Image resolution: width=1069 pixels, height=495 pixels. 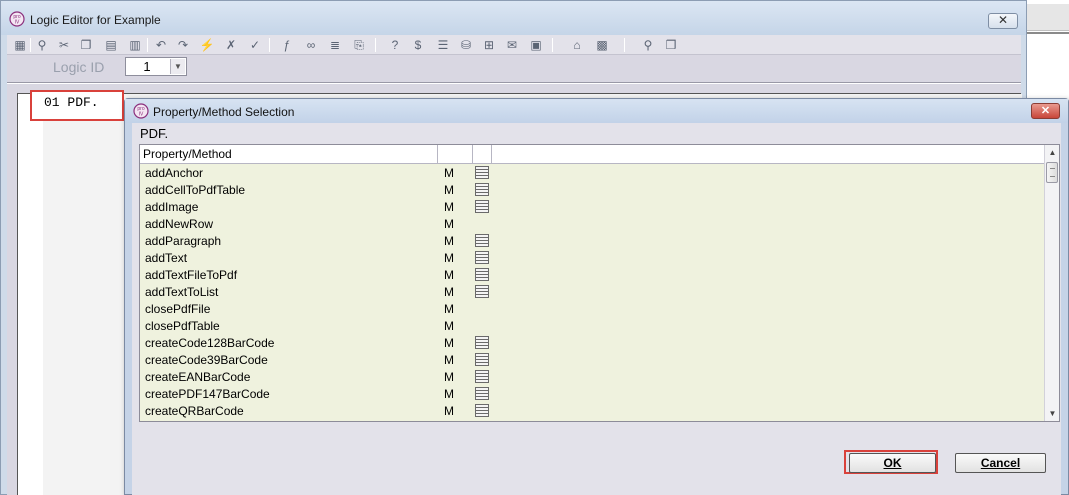 What do you see at coordinates (592, 291) in the screenshot?
I see `table-row: addTextToList M` at bounding box center [592, 291].